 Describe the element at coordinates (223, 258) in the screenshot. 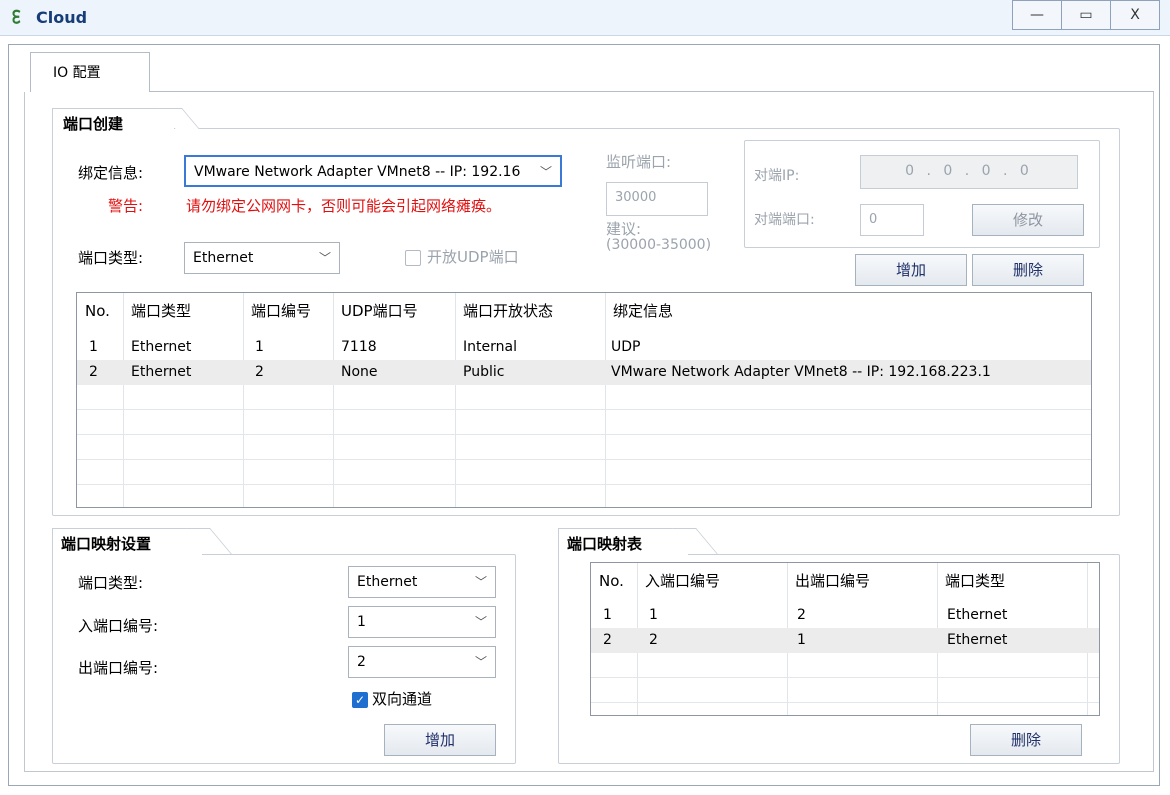

I see `port-type-select-value: Ethernet` at that location.